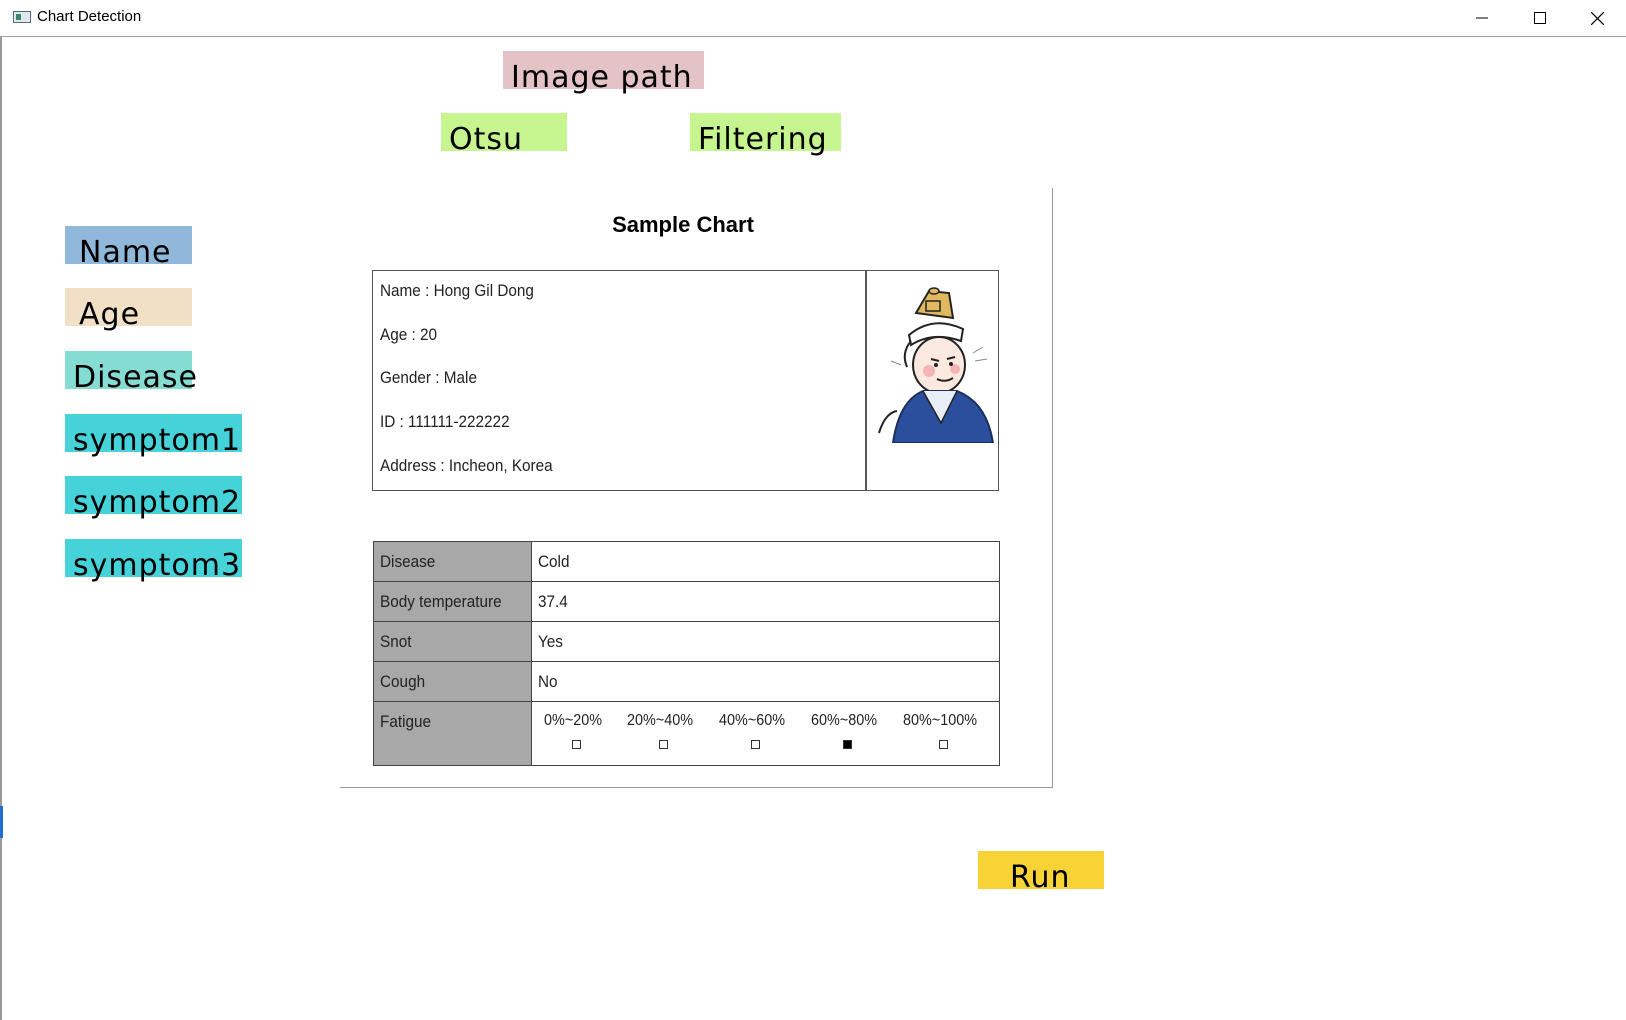 The height and width of the screenshot is (1020, 1626). Describe the element at coordinates (663, 730) in the screenshot. I see `fatigue-option: 20%~40%` at that location.